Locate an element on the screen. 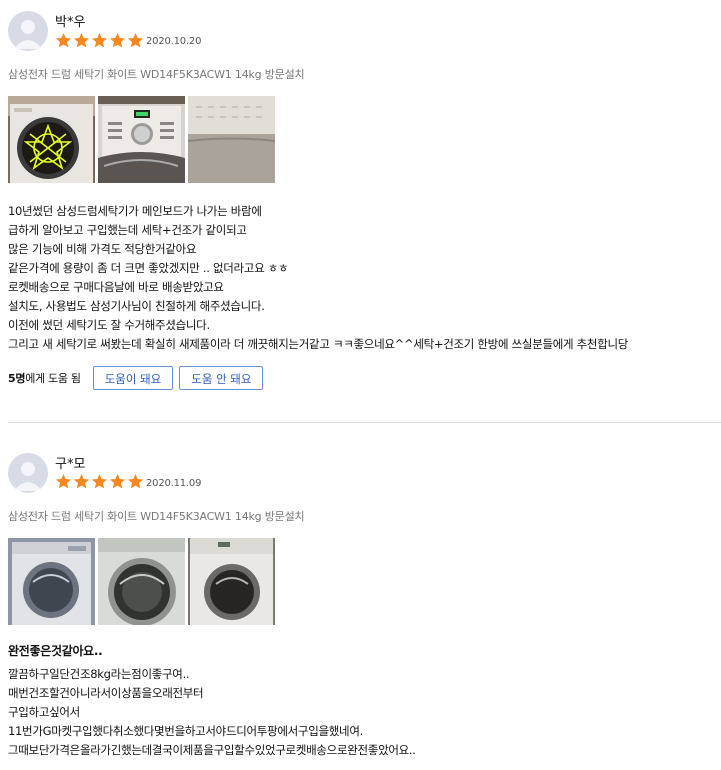 The image size is (721, 770). review-line: 설치도, 사용법도 삼성기사님이 친절하게 해주셨습니다. is located at coordinates (136, 306).